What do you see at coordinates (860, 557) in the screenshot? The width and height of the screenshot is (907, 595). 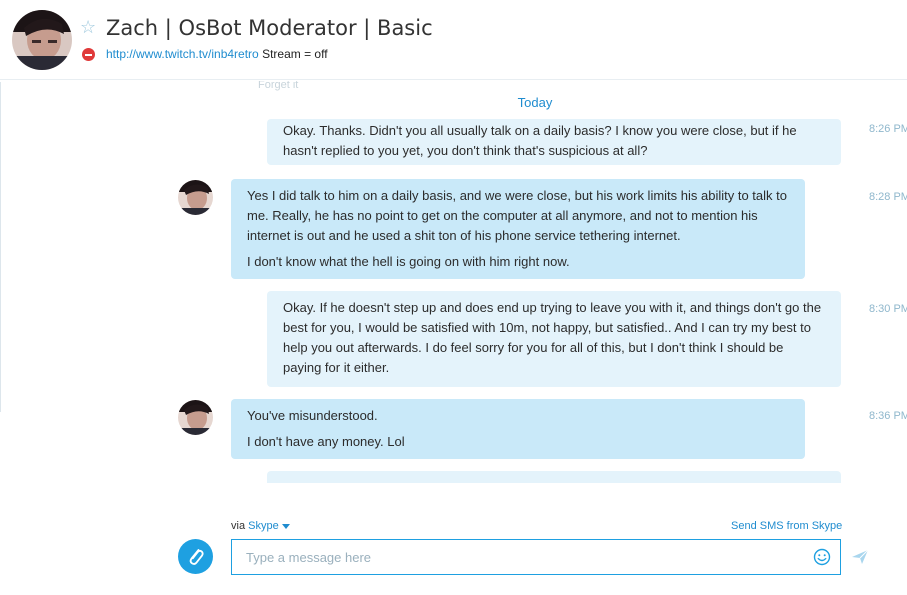 I see `send-icon` at bounding box center [860, 557].